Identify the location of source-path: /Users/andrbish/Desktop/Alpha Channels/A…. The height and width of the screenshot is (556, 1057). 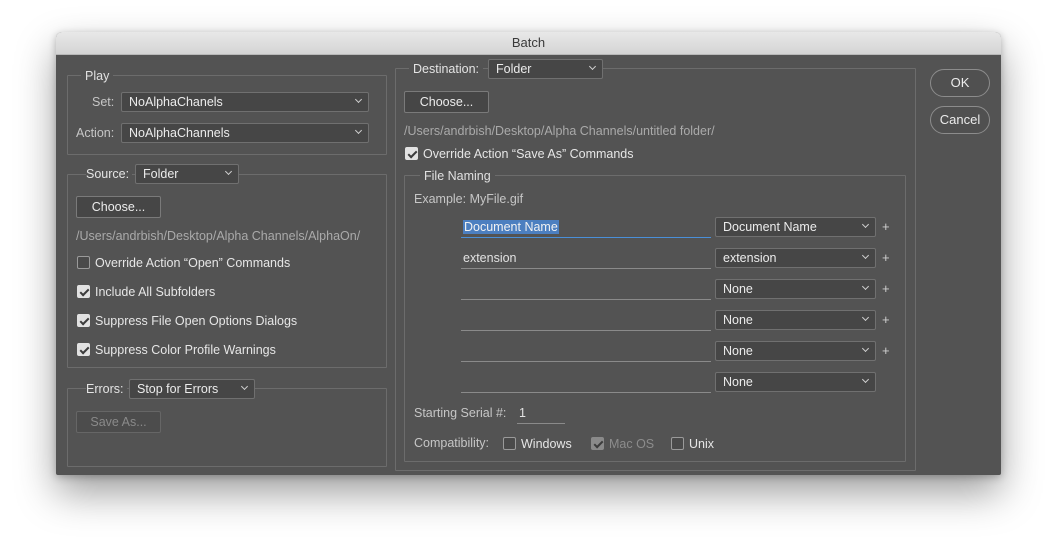
(218, 236).